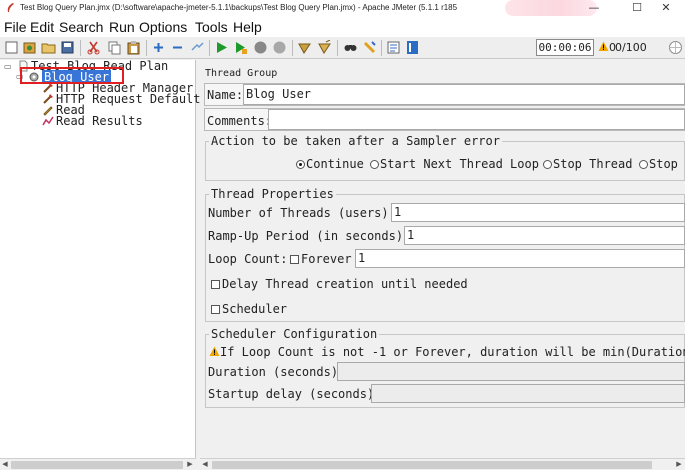  I want to click on duration-input, so click(511, 371).